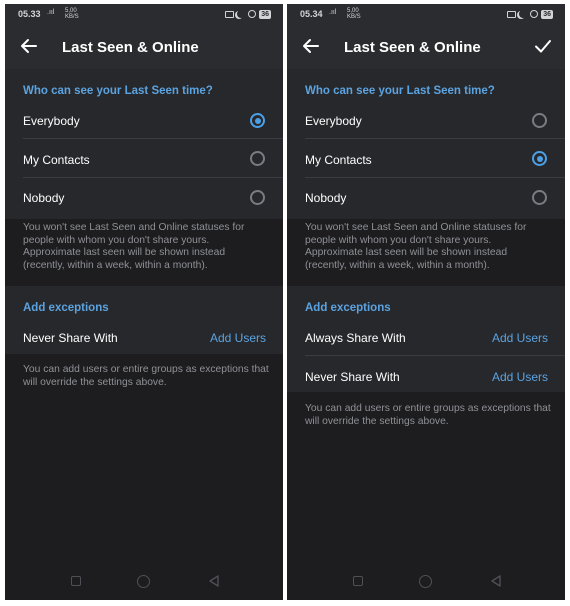 The height and width of the screenshot is (606, 570). I want to click on status-time: 05.34, so click(311, 14).